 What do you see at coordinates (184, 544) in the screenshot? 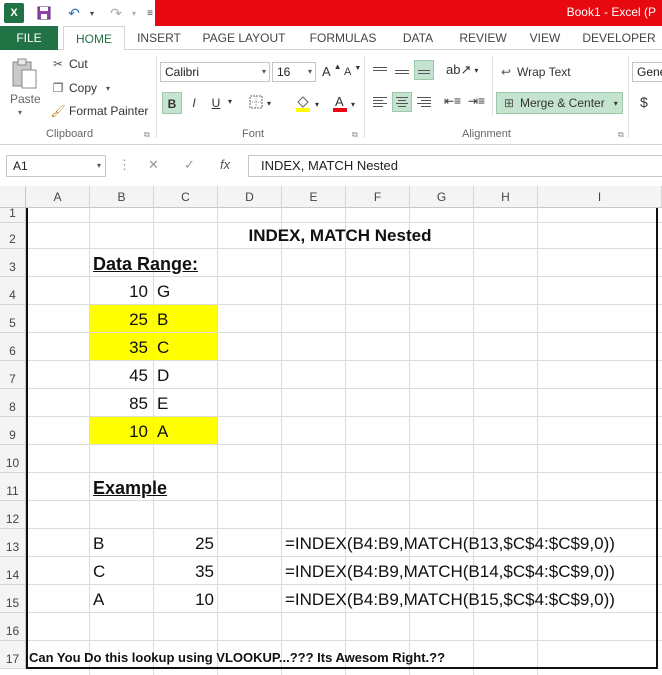
I see `example-value: 25` at bounding box center [184, 544].